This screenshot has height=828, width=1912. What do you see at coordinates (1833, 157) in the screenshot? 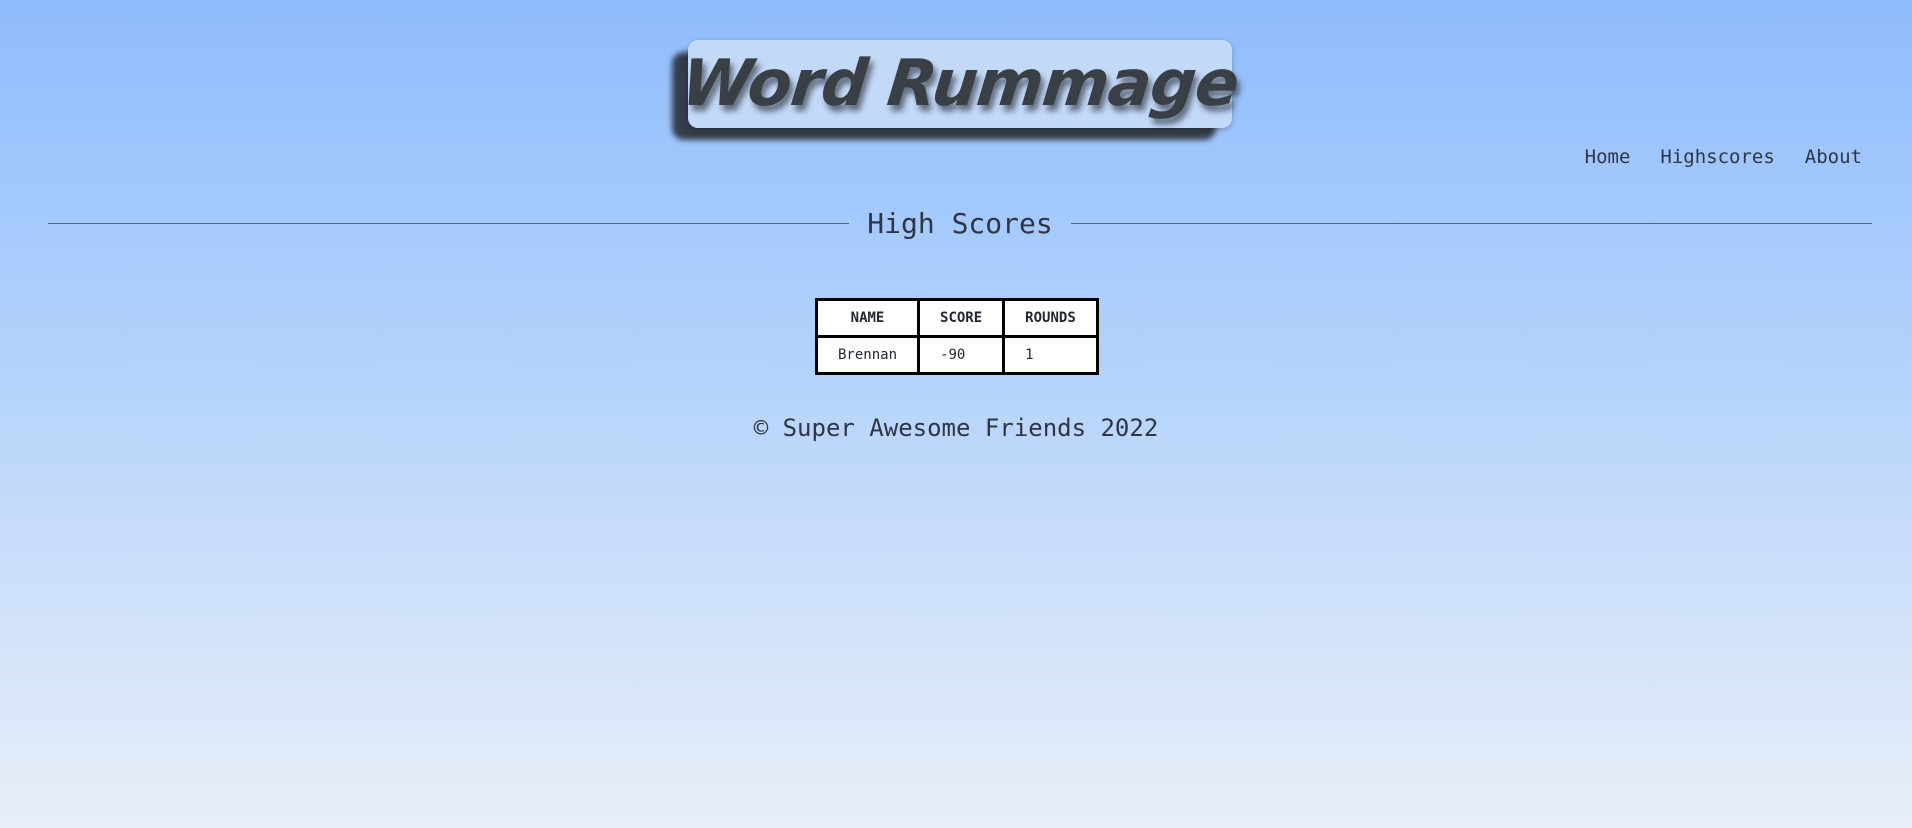
I see `nav-about-link: About` at bounding box center [1833, 157].